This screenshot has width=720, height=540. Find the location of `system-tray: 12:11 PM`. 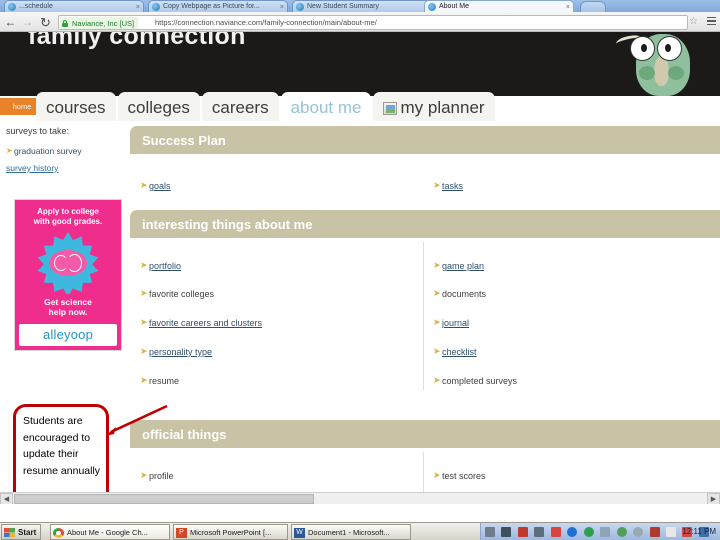

system-tray: 12:11 PM is located at coordinates (600, 531).